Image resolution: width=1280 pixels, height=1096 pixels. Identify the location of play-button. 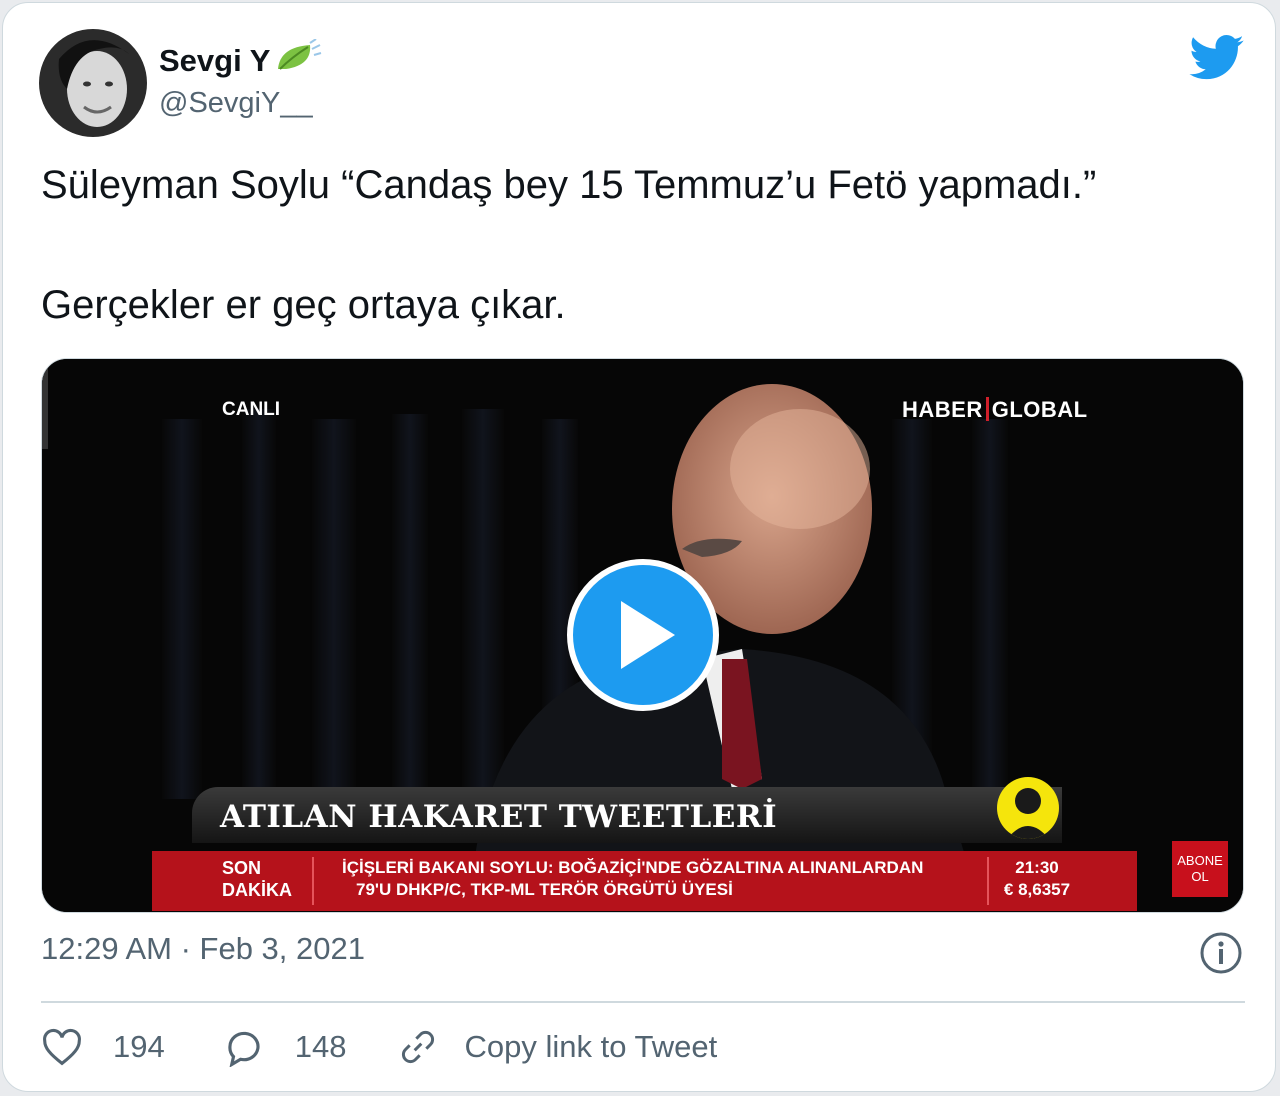
(643, 635).